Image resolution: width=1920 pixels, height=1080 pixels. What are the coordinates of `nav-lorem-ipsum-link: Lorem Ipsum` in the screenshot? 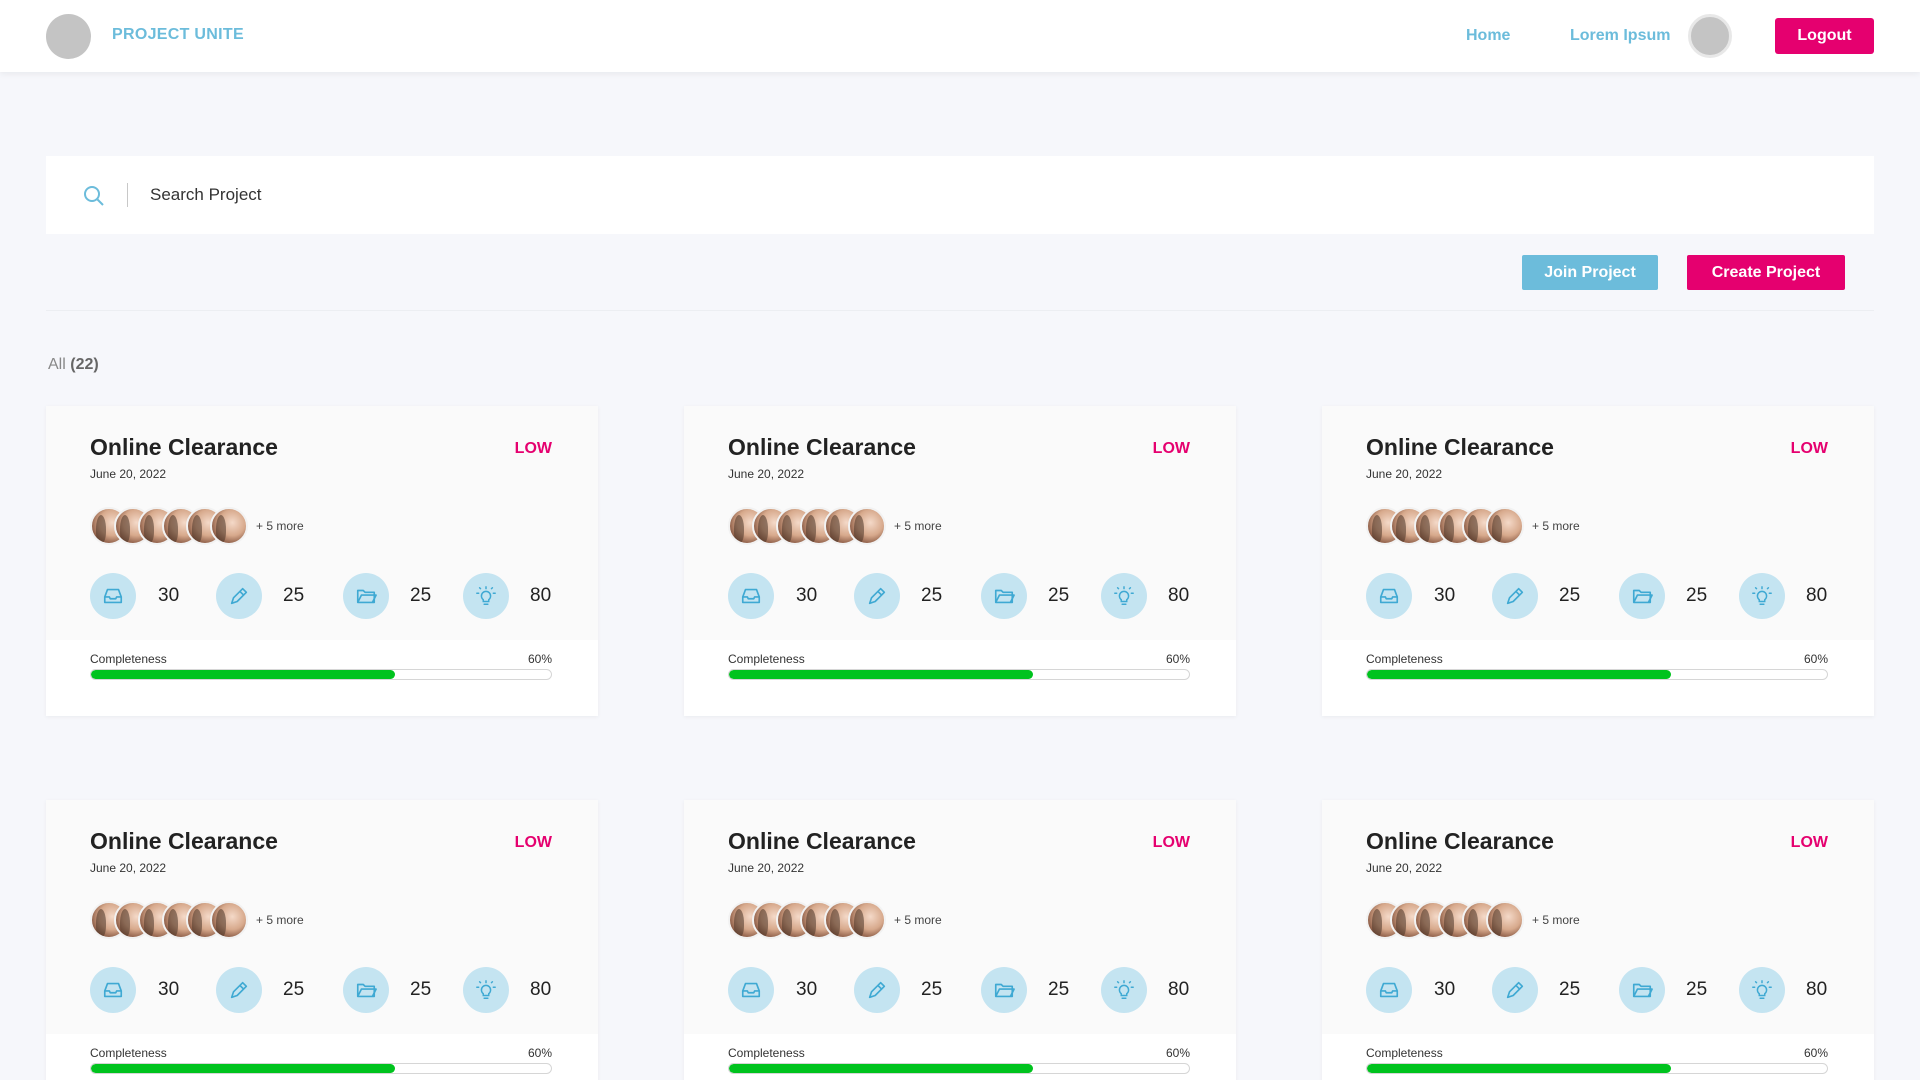 It's located at (1620, 36).